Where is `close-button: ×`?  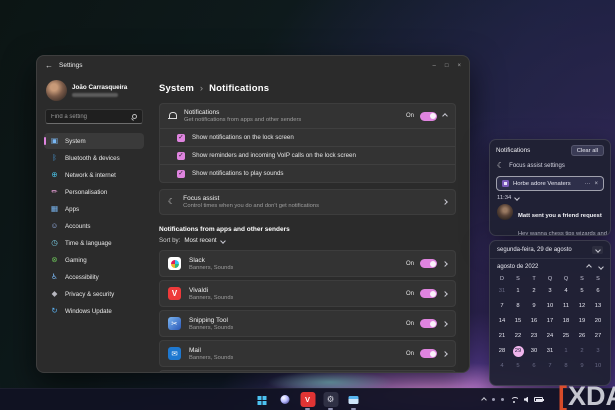
close-button: × is located at coordinates (459, 66).